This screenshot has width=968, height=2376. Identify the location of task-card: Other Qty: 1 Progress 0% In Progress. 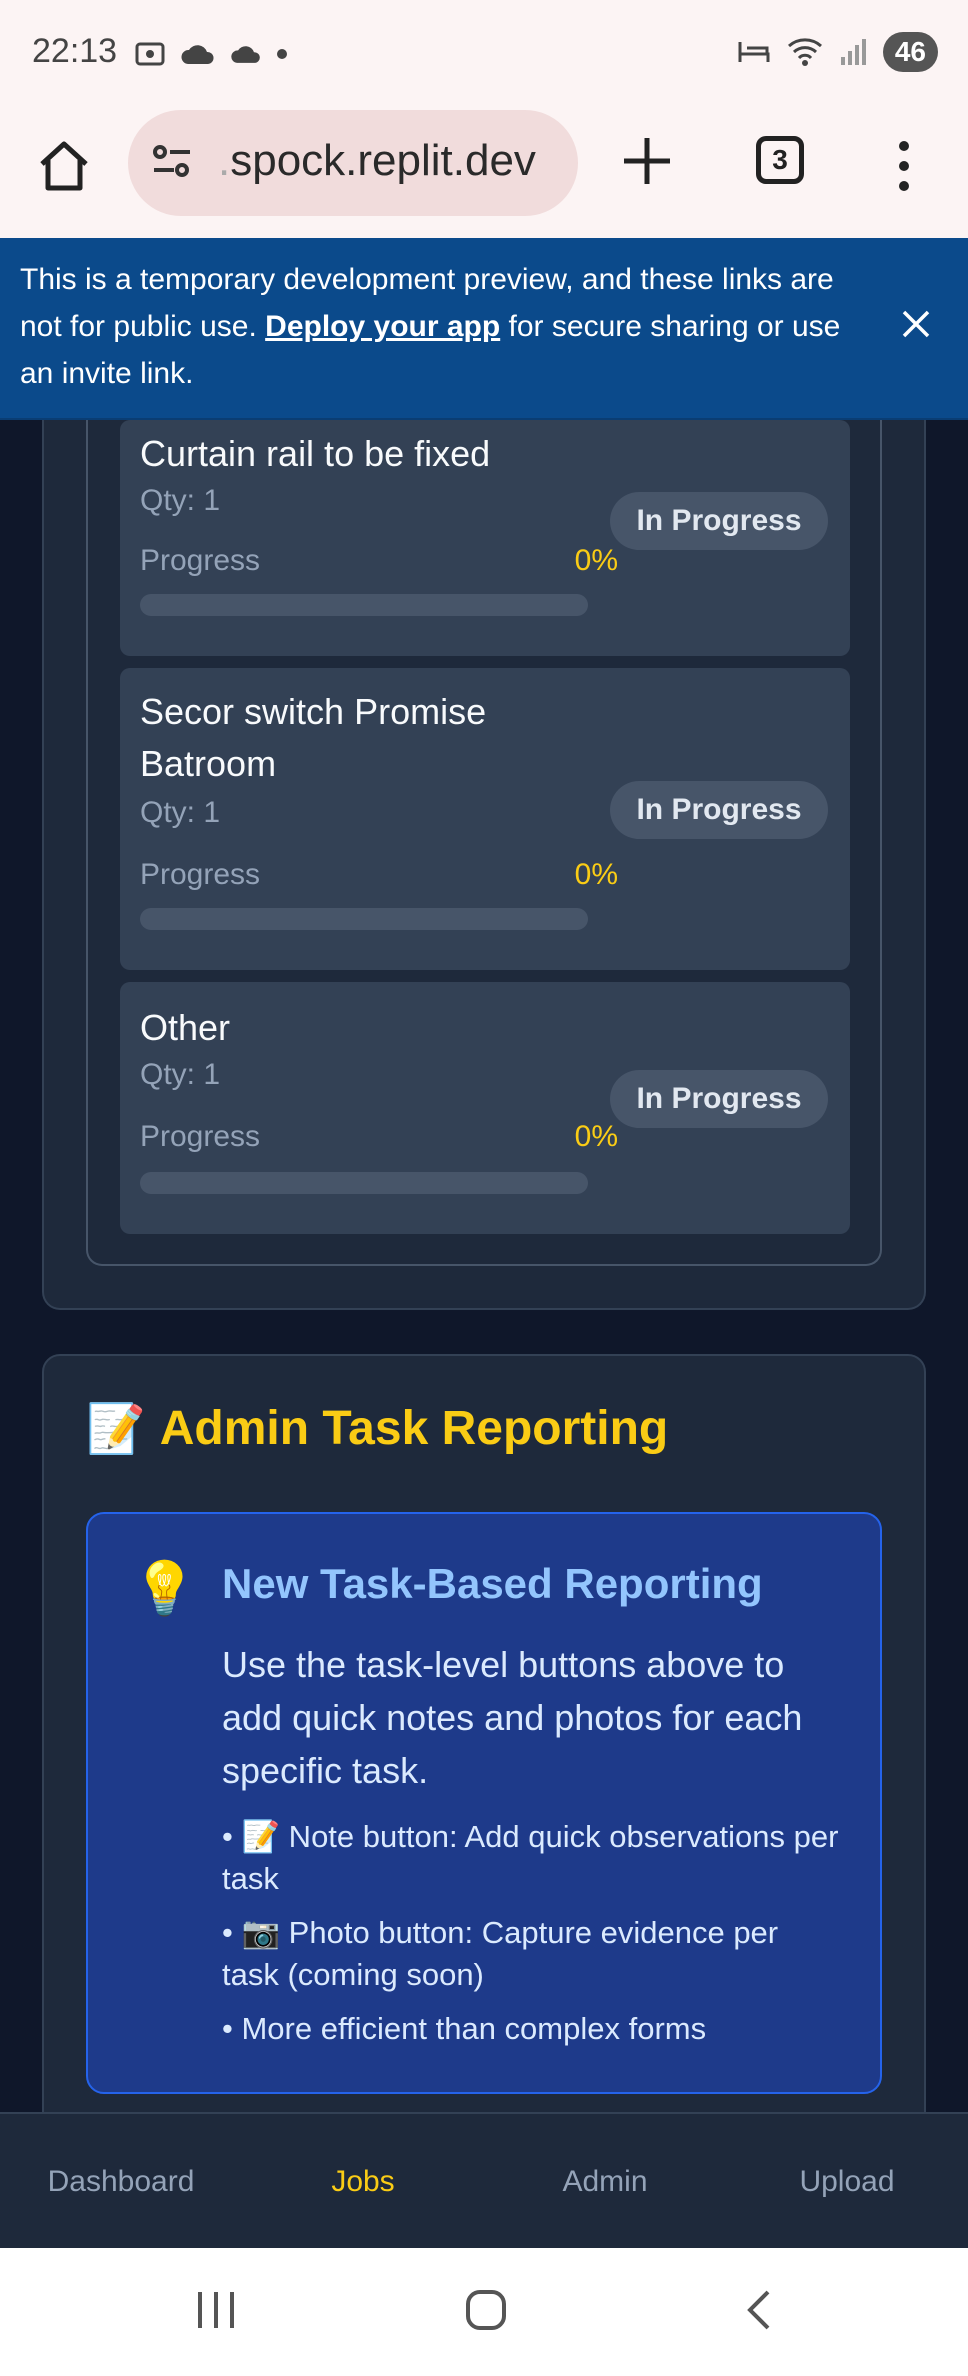
(485, 1108).